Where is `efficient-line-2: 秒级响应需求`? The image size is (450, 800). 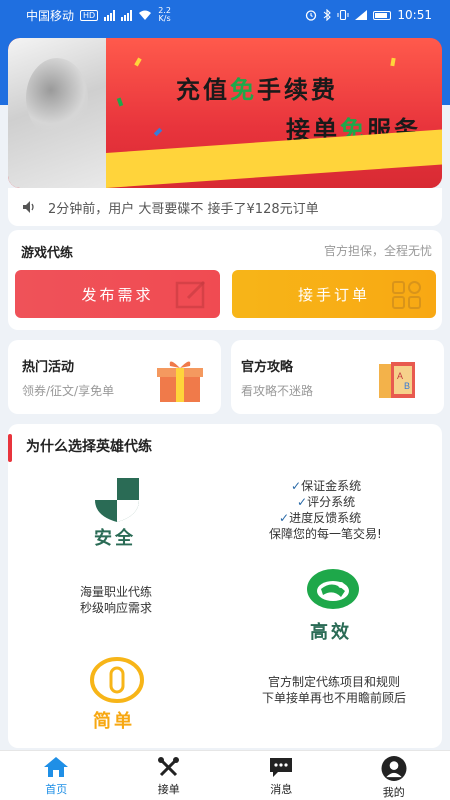 efficient-line-2: 秒级响应需求 is located at coordinates (115, 608).